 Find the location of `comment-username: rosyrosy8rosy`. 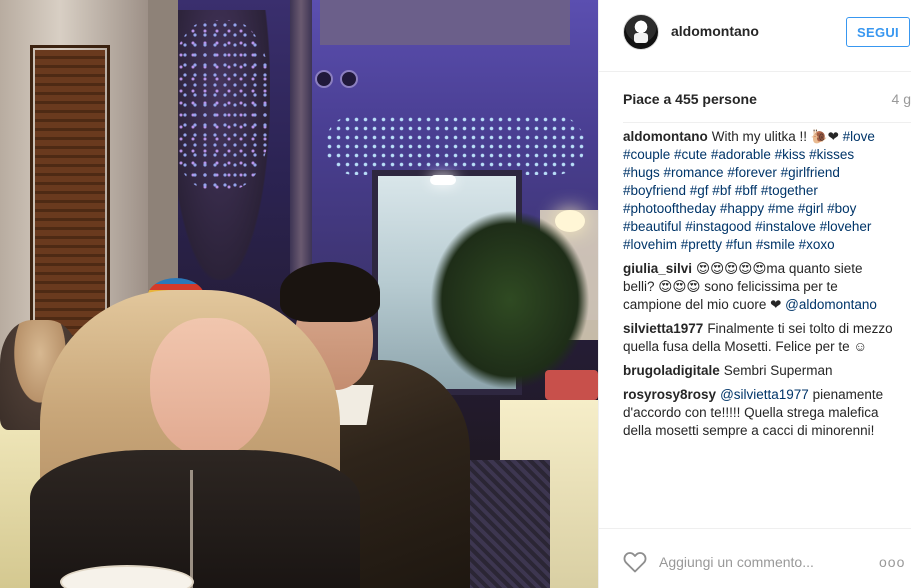

comment-username: rosyrosy8rosy is located at coordinates (669, 394).